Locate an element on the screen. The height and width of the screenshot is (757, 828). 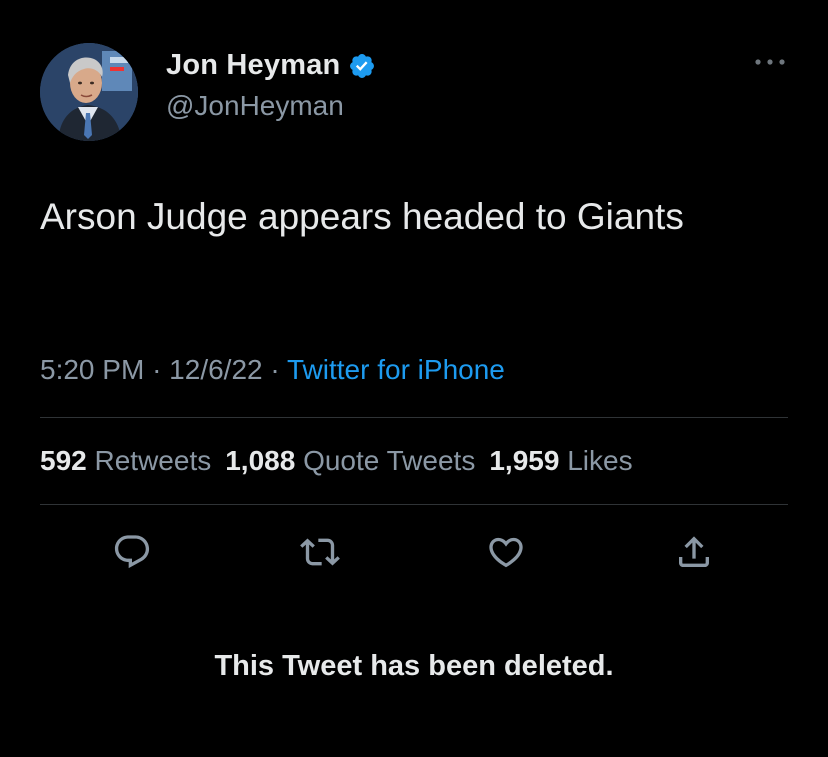
retweets-stat: 592 Retweets is located at coordinates (125, 460).